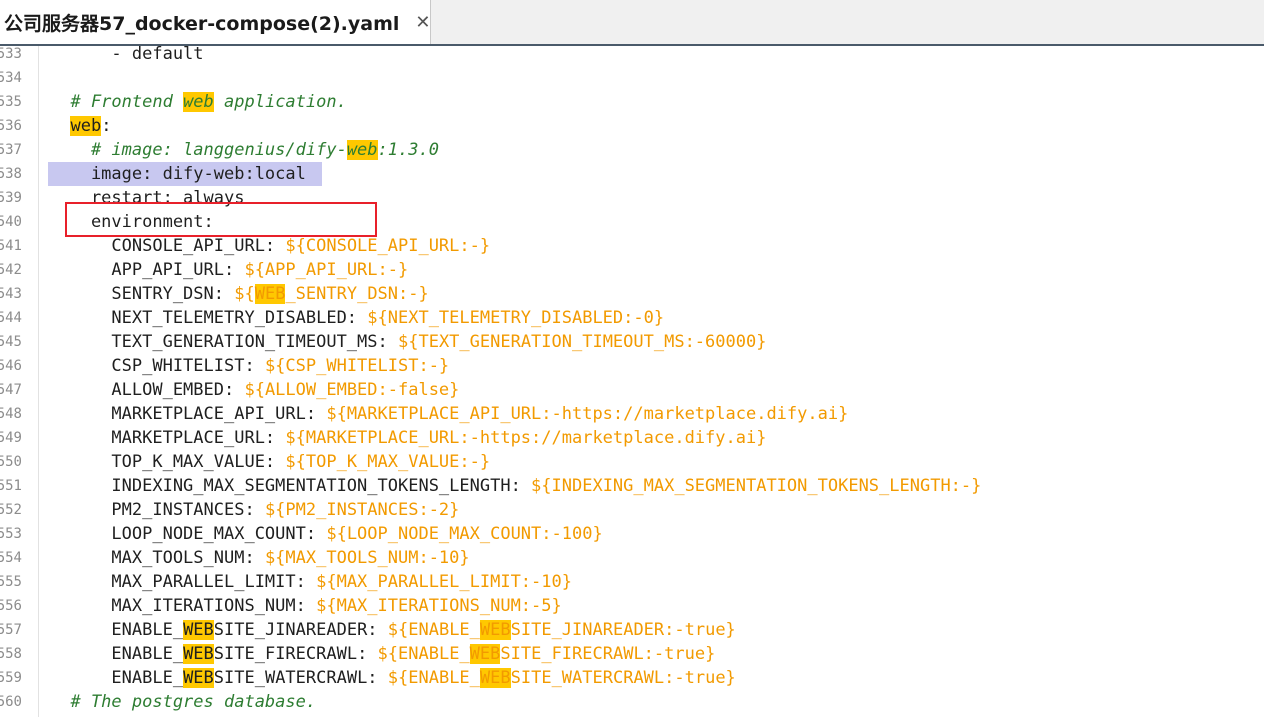 This screenshot has width=1264, height=717. Describe the element at coordinates (632, 126) in the screenshot. I see `code-line: 536 web:` at that location.